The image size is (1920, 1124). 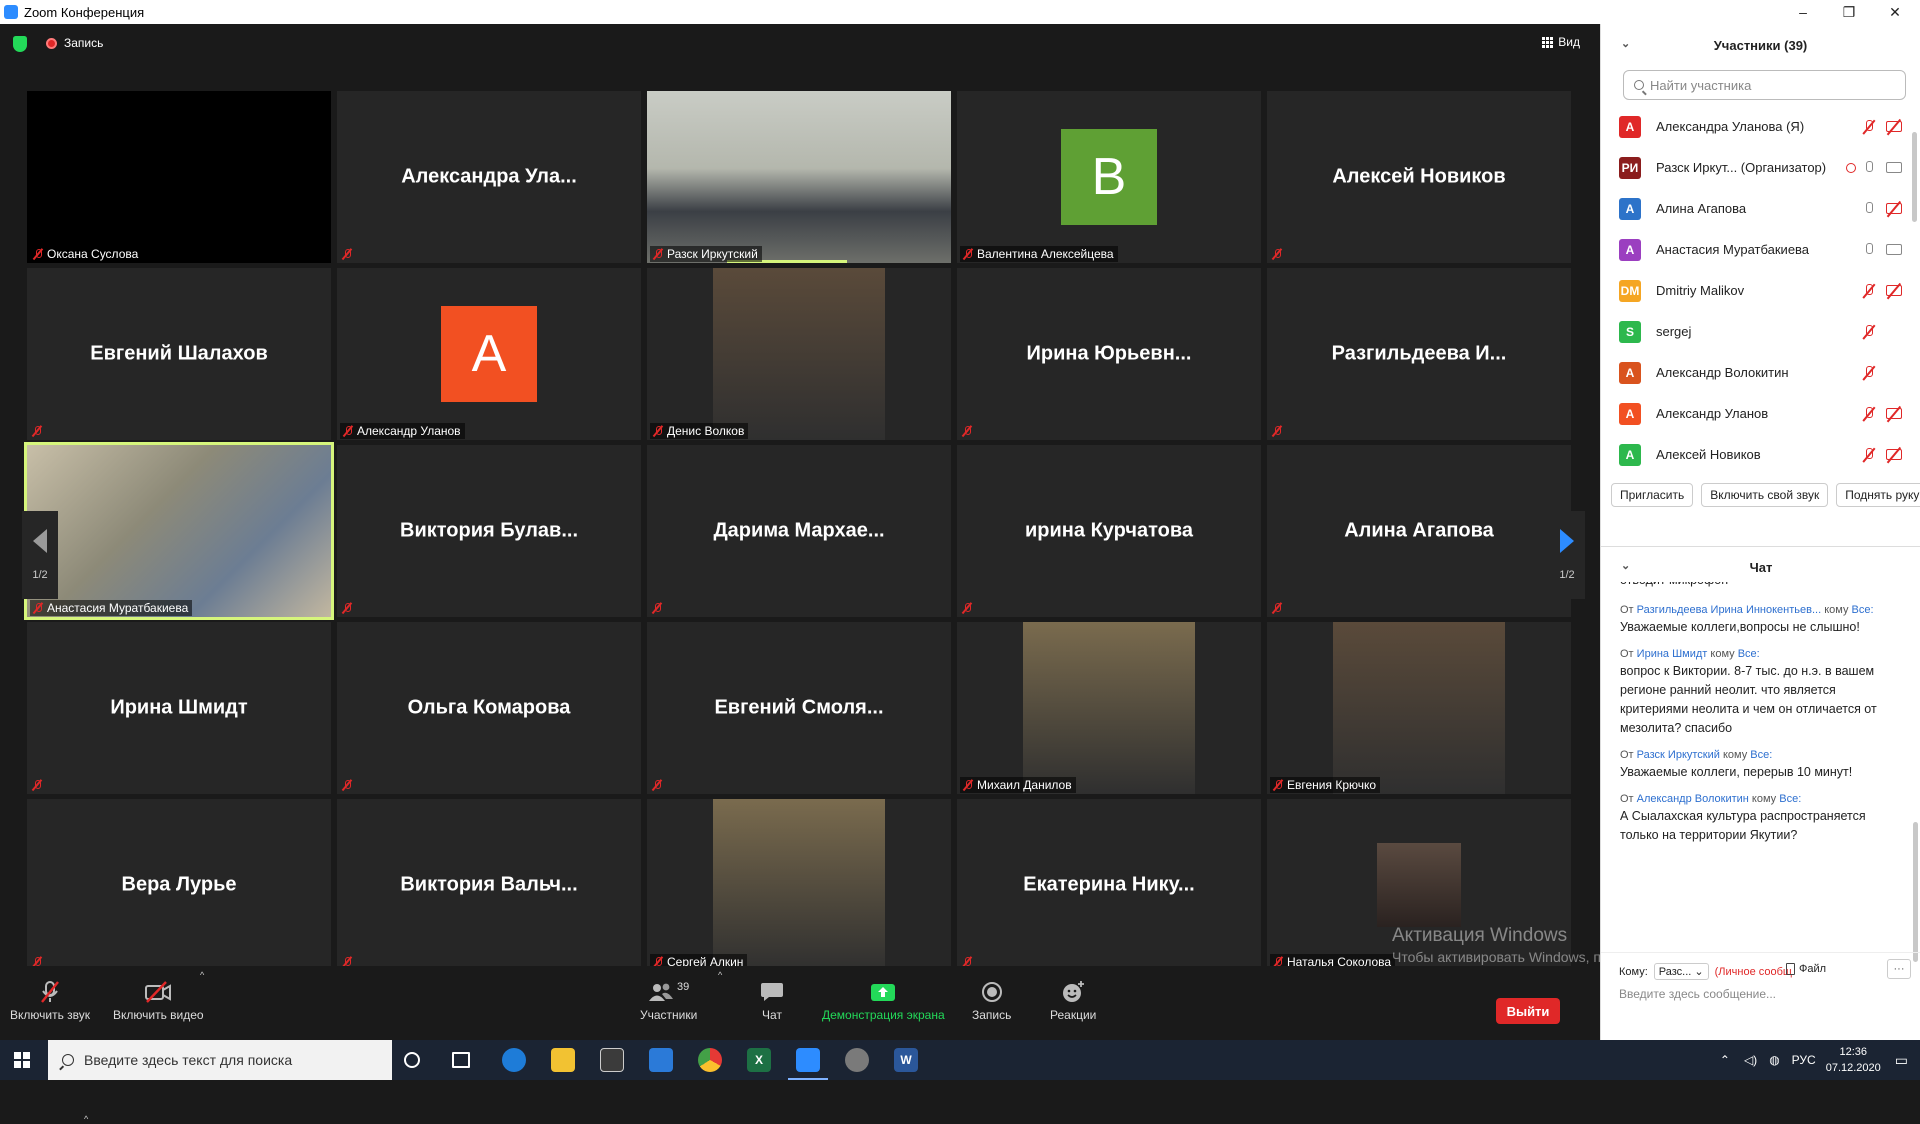 What do you see at coordinates (1869, 167) in the screenshot?
I see `microphone-icon` at bounding box center [1869, 167].